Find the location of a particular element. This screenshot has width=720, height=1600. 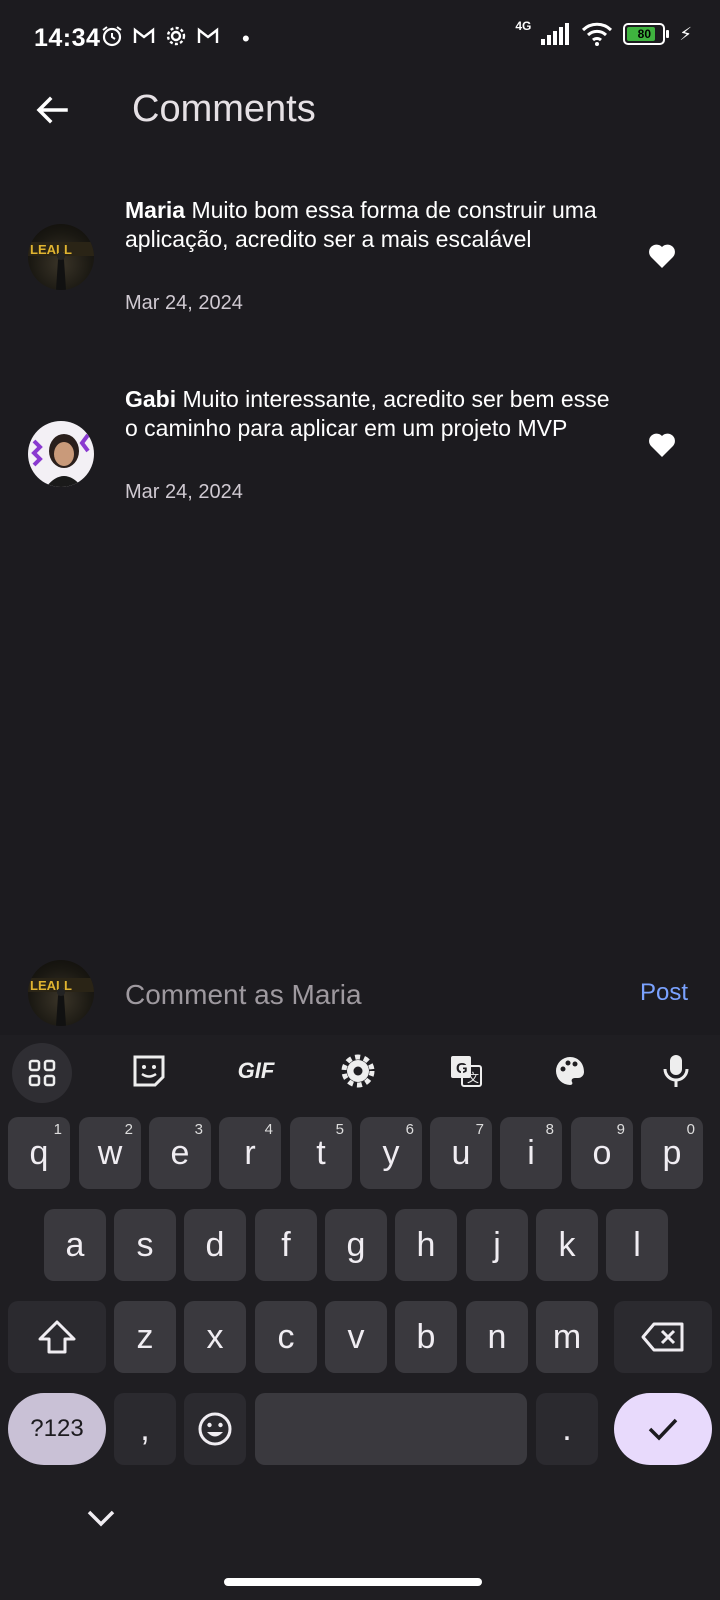

key-a: a is located at coordinates (75, 1245).